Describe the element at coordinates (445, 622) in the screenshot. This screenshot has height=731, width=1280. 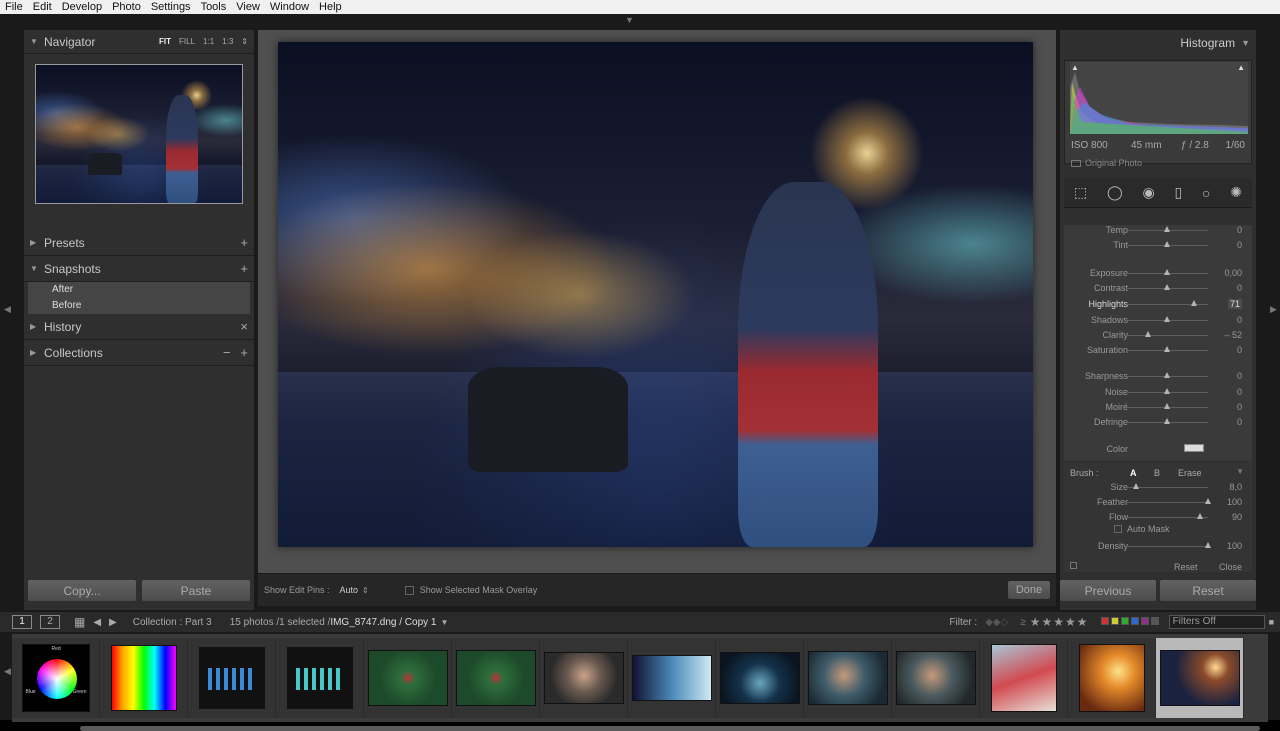
I see `chevron-down-icon: ▼` at that location.